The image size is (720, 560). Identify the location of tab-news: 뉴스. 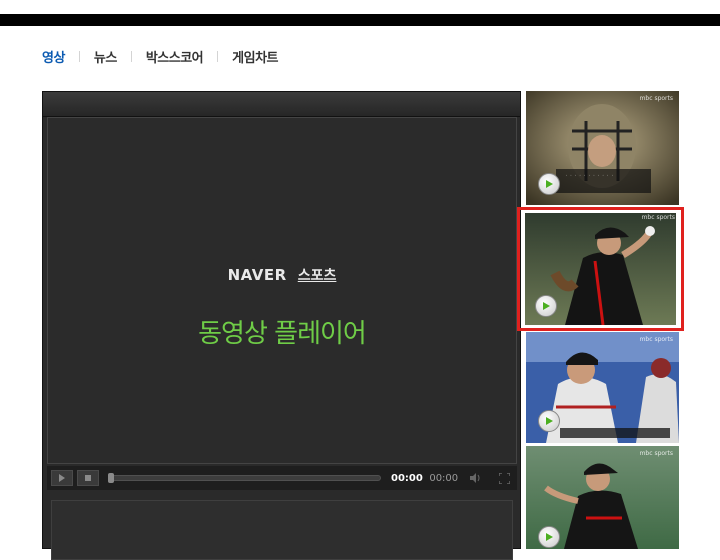
(105, 56).